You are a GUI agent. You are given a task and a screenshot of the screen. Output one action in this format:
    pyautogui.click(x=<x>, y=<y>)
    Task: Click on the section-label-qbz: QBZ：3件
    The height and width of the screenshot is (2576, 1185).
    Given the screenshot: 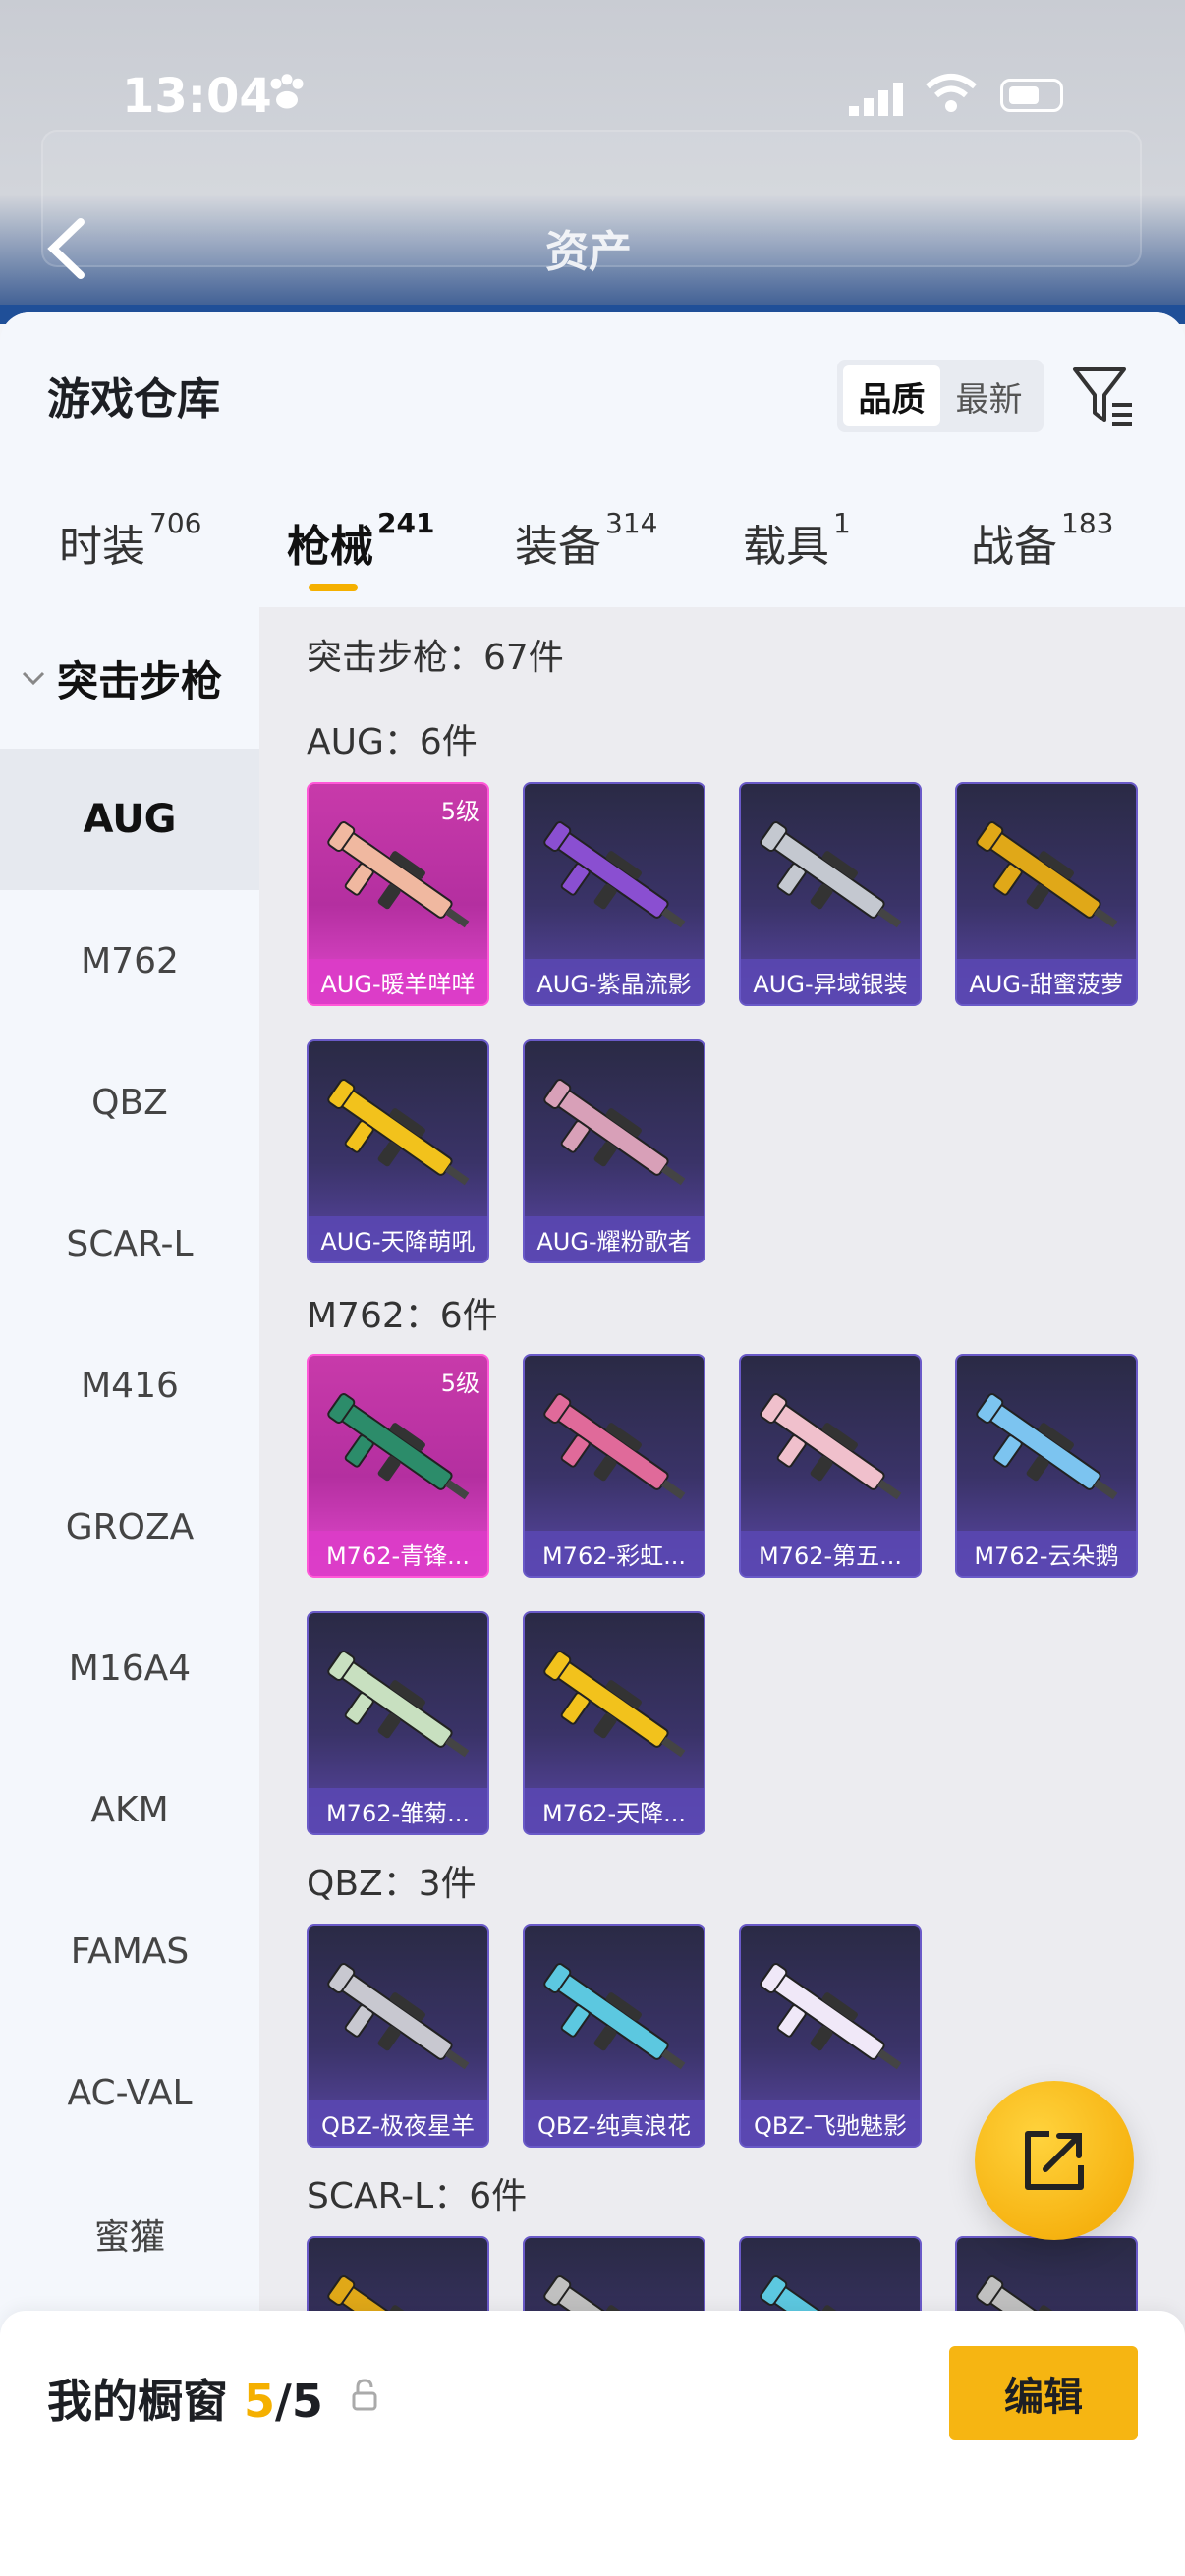 What is the action you would take?
    pyautogui.click(x=392, y=1884)
    